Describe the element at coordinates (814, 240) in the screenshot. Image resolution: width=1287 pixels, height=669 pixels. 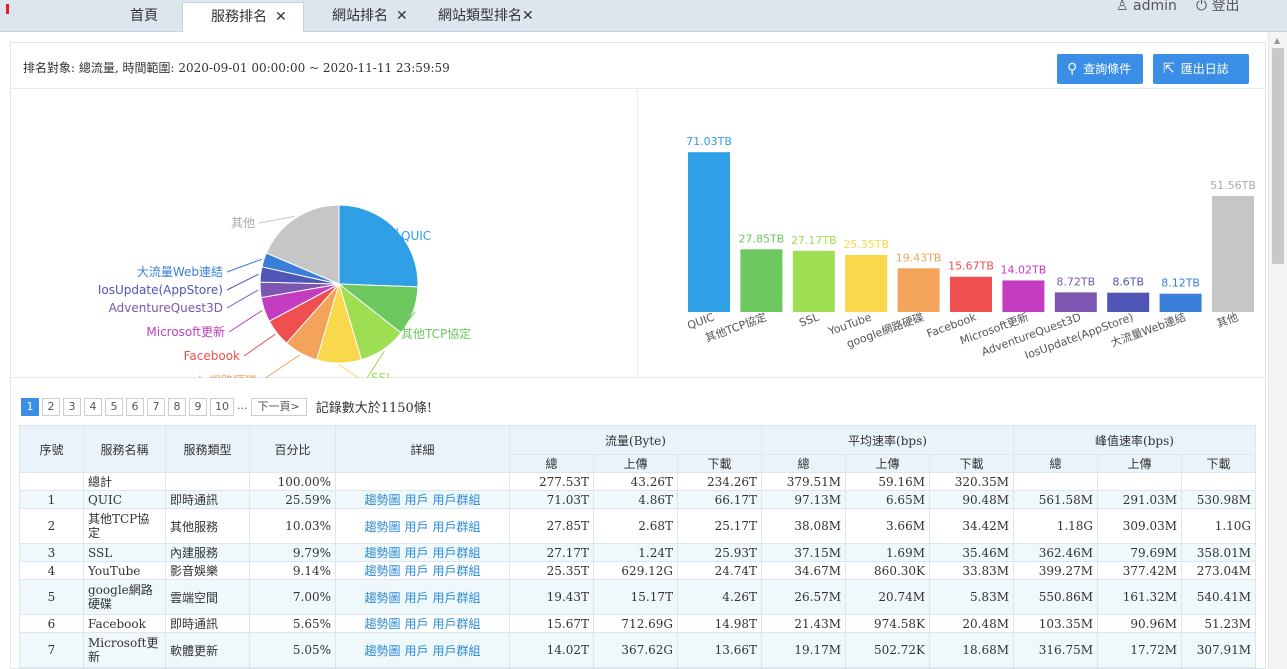
I see `bar-value-label: 27.17TB` at that location.